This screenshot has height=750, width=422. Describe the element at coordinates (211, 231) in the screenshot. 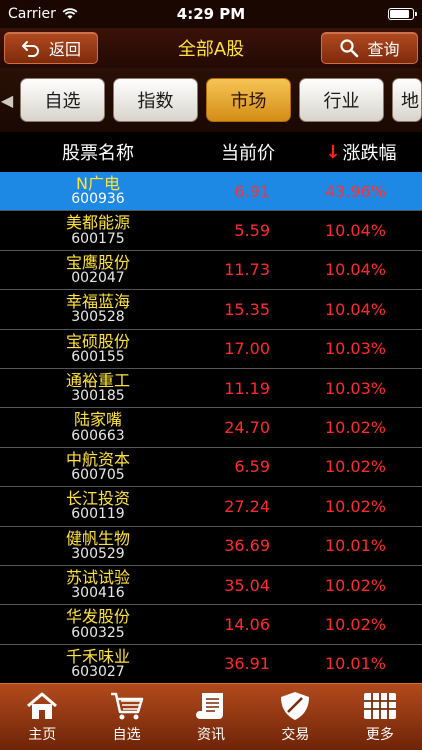

I see `table-row: 美都能源 600175 5.59 10.04%` at that location.